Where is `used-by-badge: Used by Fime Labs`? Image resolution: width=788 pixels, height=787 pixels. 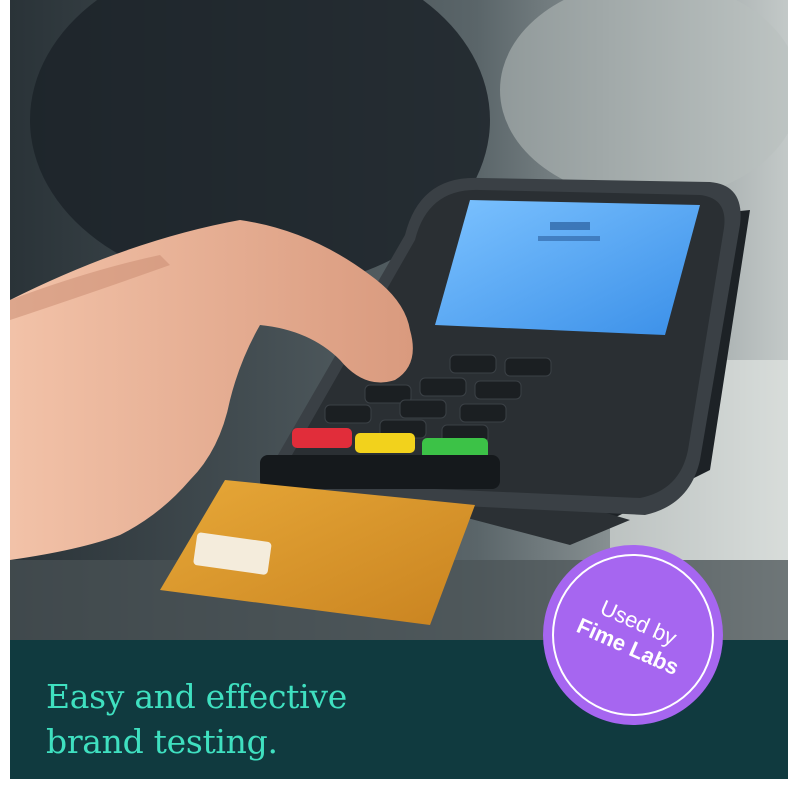
used-by-badge: Used by Fime Labs is located at coordinates (633, 635).